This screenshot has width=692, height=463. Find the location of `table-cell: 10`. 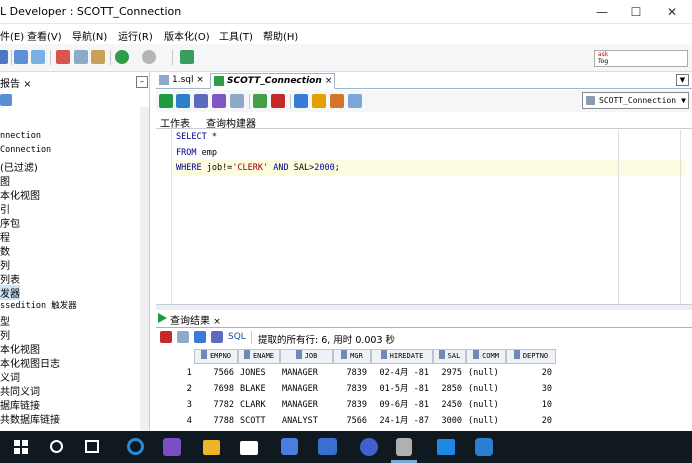

table-cell: 10 is located at coordinates (529, 405).